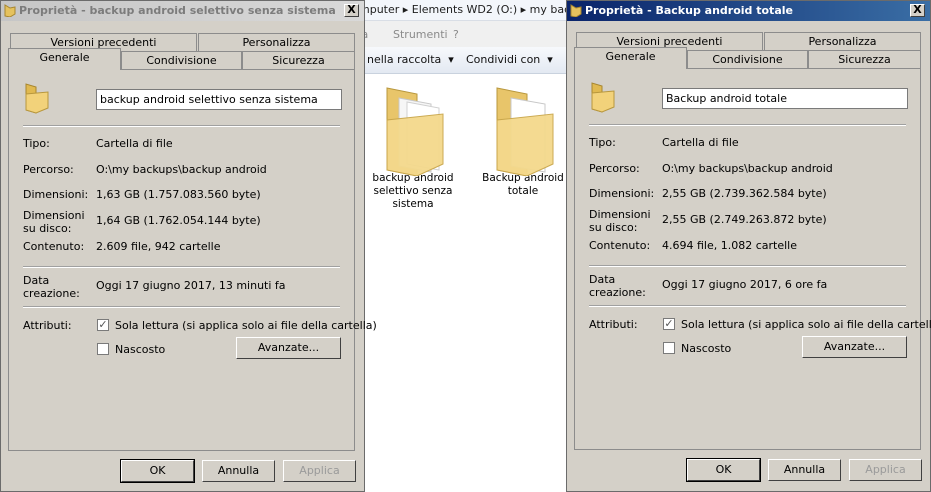  Describe the element at coordinates (744, 219) in the screenshot. I see `size-on-disk-value: 2,55 GB (2.749.263.872 byte)` at that location.